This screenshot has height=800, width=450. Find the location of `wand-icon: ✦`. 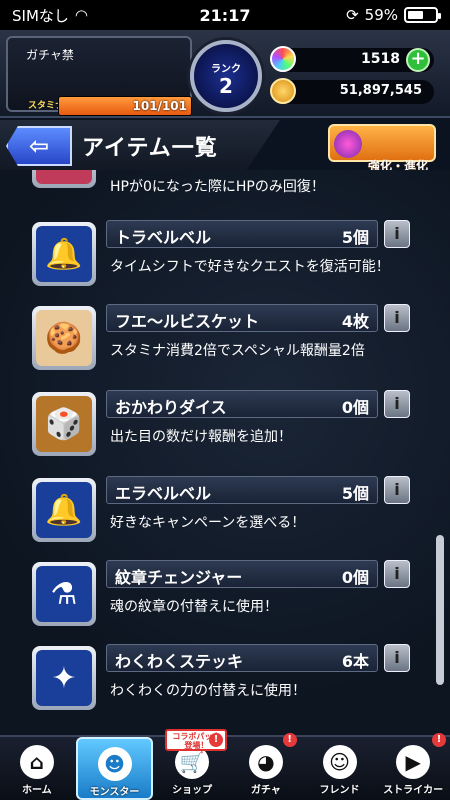

wand-icon: ✦ is located at coordinates (64, 678).